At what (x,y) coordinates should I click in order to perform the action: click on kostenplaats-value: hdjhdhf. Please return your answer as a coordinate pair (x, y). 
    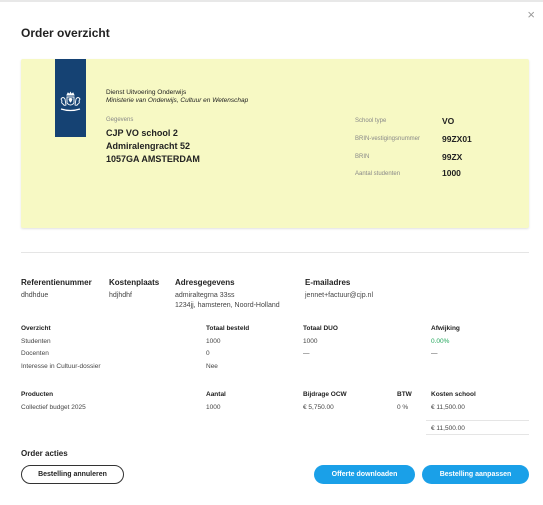
    Looking at the image, I should click on (120, 295).